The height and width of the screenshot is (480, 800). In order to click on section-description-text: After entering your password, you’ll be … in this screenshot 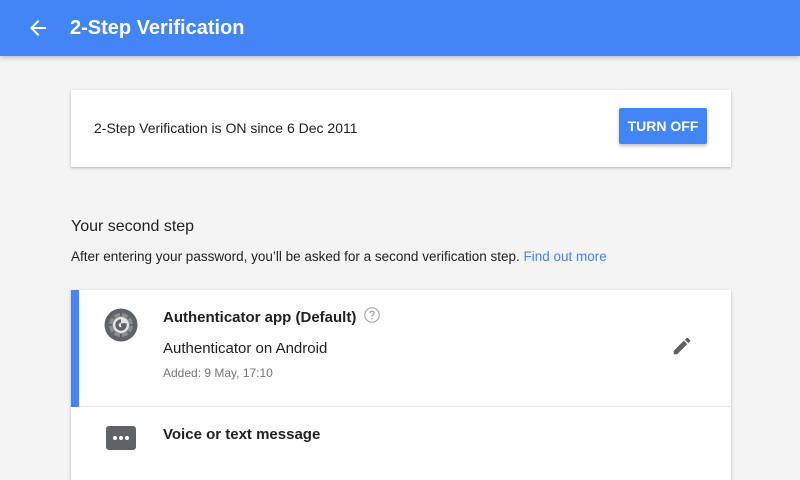, I will do `click(295, 256)`.